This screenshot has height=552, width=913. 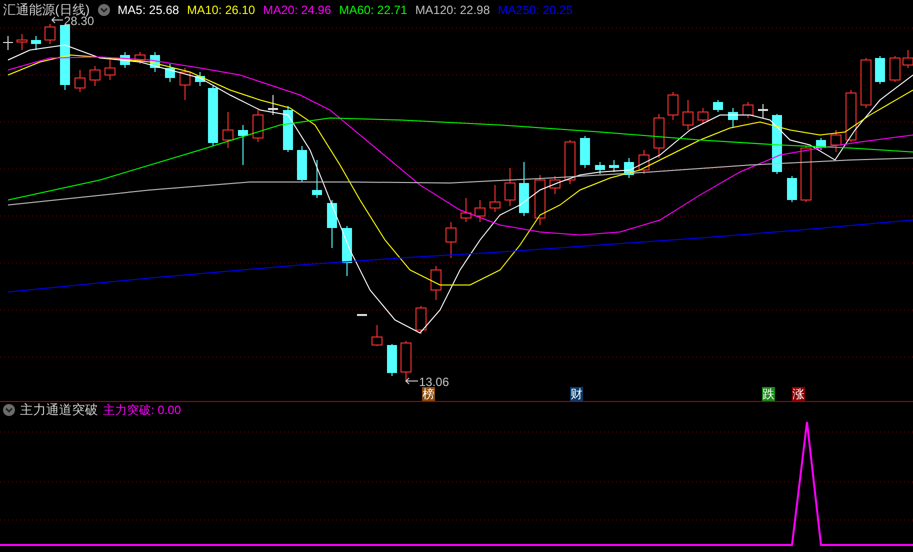 I want to click on ma-legend-label: MA120: 22.98, so click(x=452, y=10).